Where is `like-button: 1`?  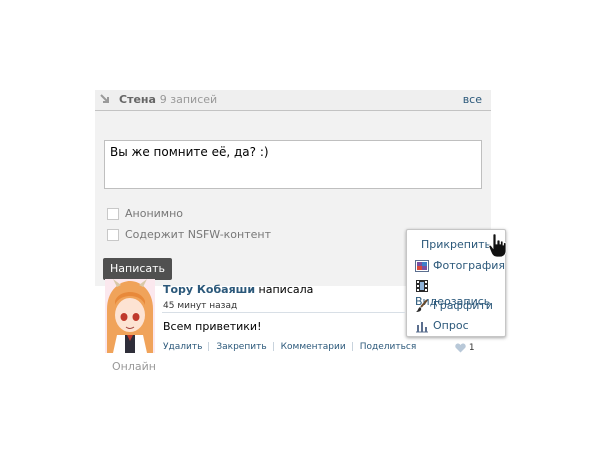
like-button: 1 is located at coordinates (465, 348).